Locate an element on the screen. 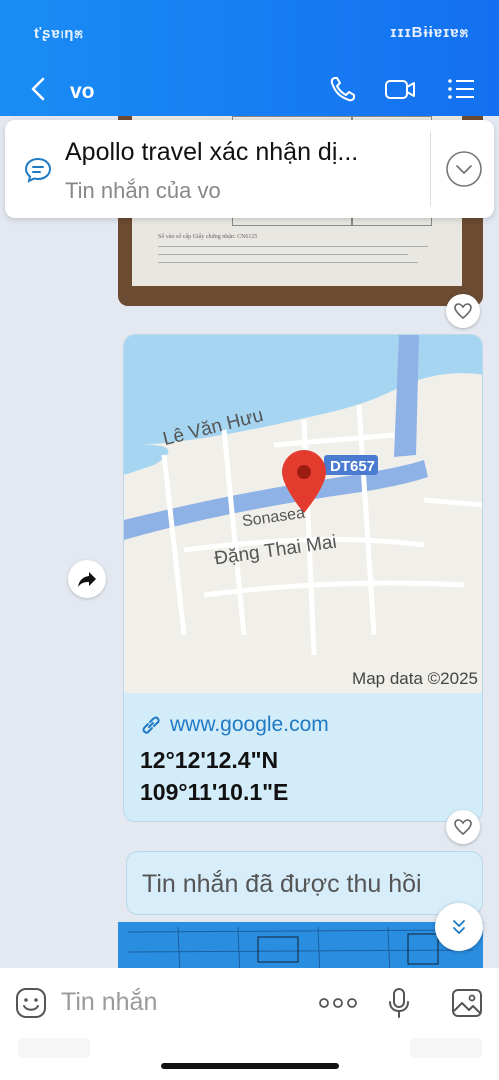 This screenshot has width=499, height=1080. document-text: Số vào sổ cấp Giấy chứng nhận: CN6125 is located at coordinates (208, 237).